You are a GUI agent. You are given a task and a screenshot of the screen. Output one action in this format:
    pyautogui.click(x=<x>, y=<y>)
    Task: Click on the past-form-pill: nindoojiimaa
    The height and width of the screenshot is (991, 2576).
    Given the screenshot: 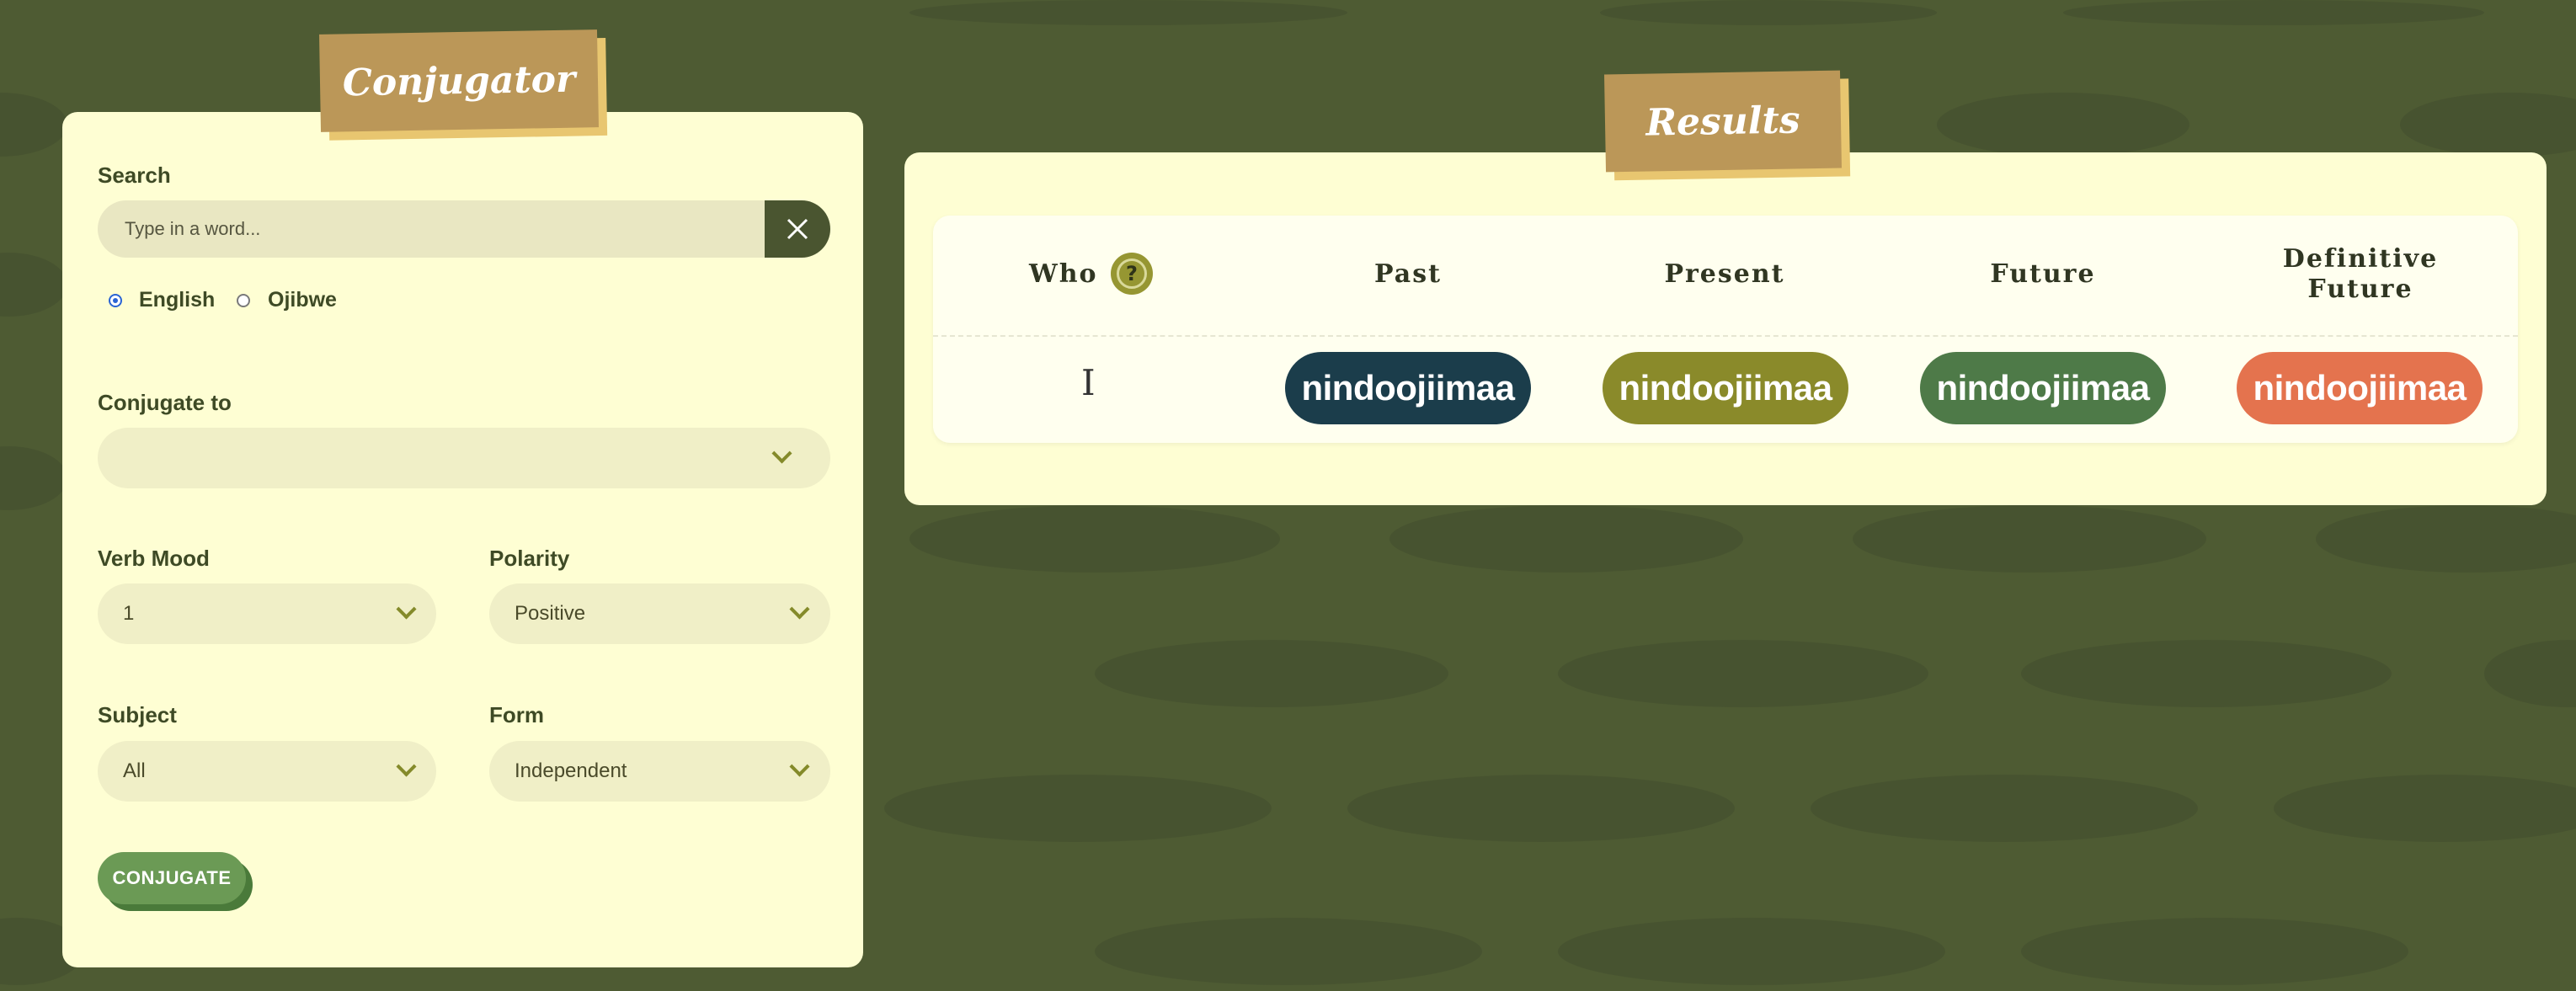 What is the action you would take?
    pyautogui.click(x=1408, y=388)
    